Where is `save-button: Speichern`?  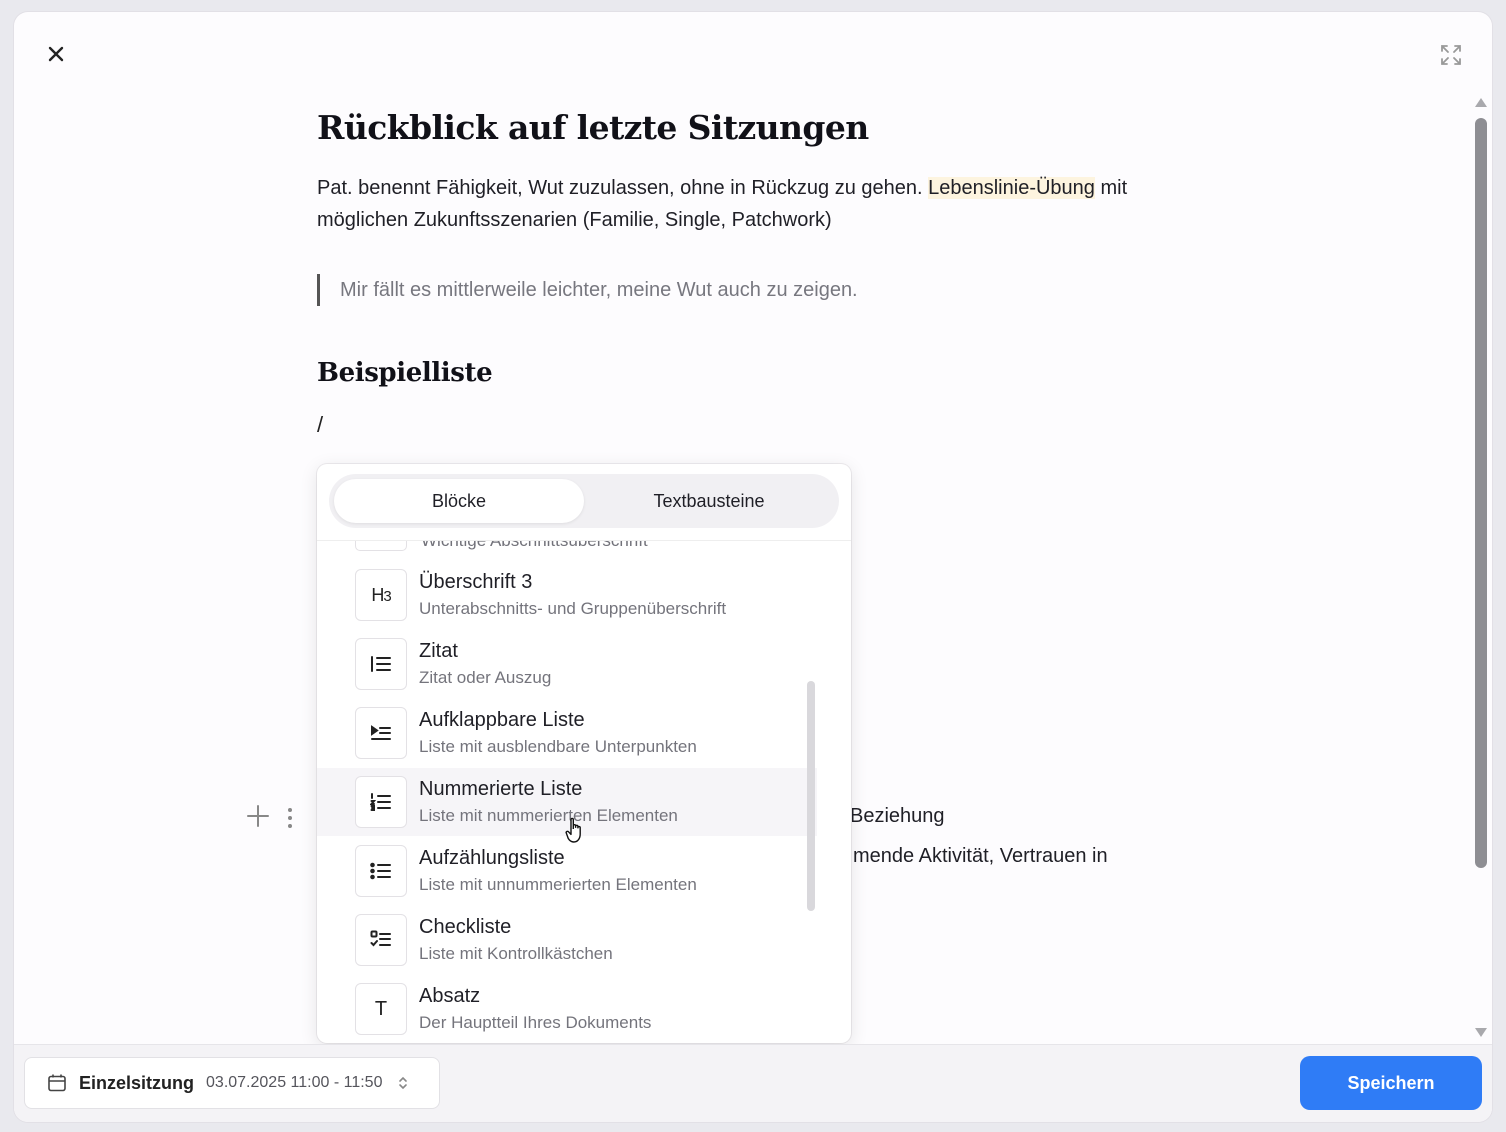
save-button: Speichern is located at coordinates (1391, 1083).